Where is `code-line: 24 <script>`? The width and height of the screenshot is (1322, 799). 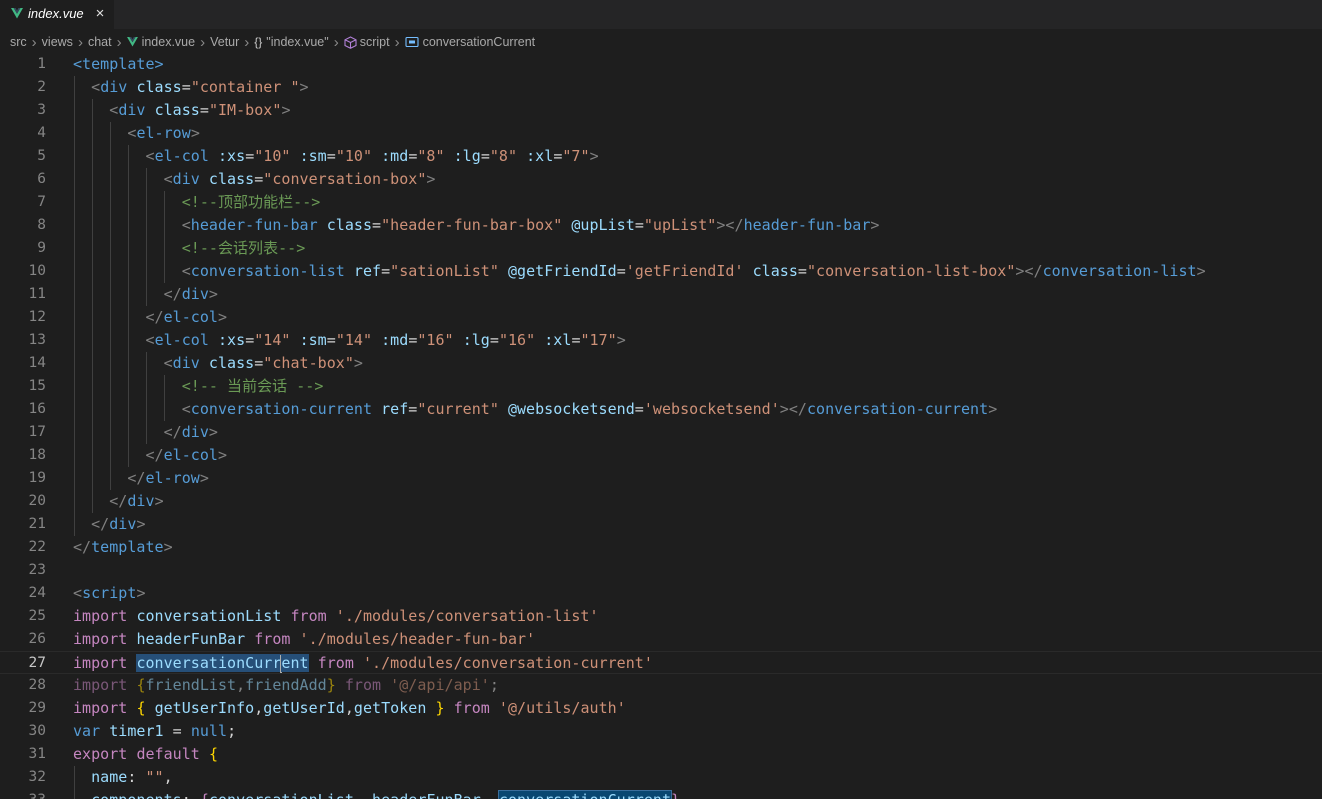 code-line: 24 <script> is located at coordinates (661, 593).